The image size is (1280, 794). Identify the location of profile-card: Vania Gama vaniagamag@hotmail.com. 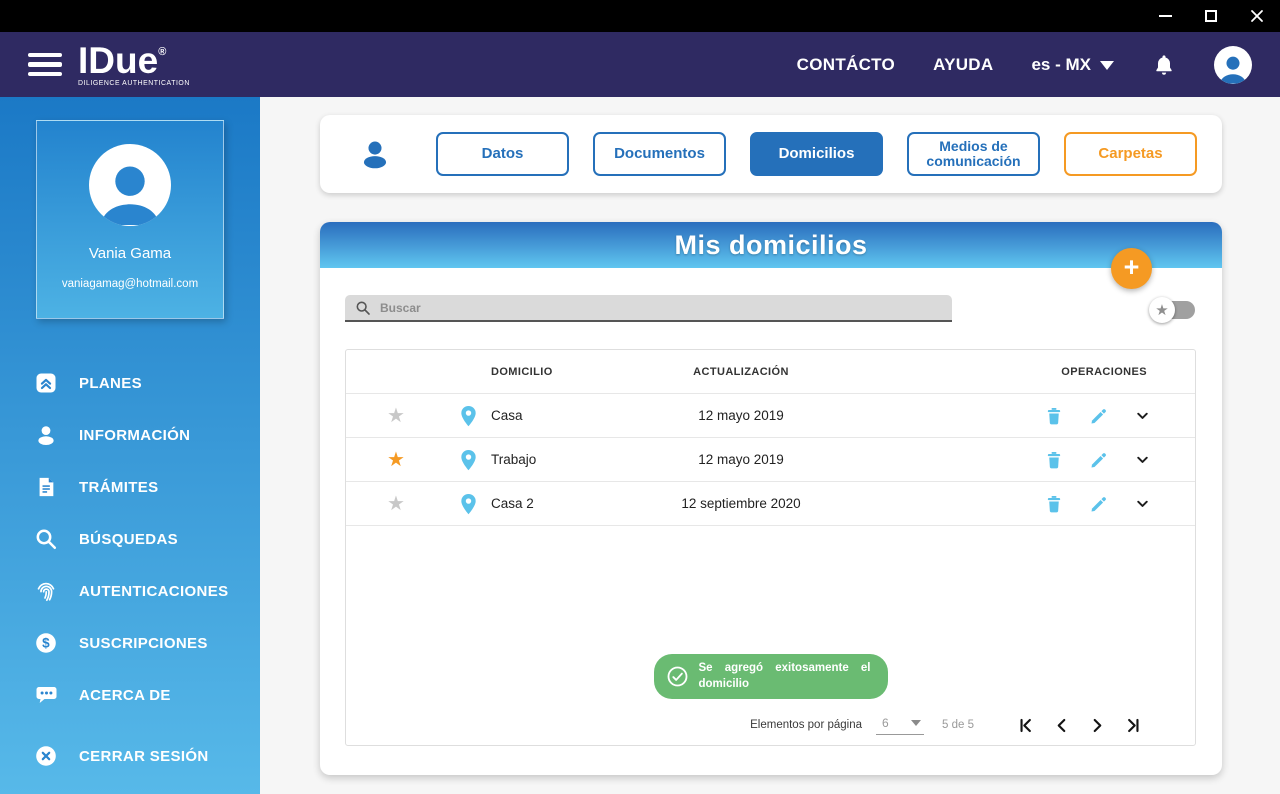
(130, 219).